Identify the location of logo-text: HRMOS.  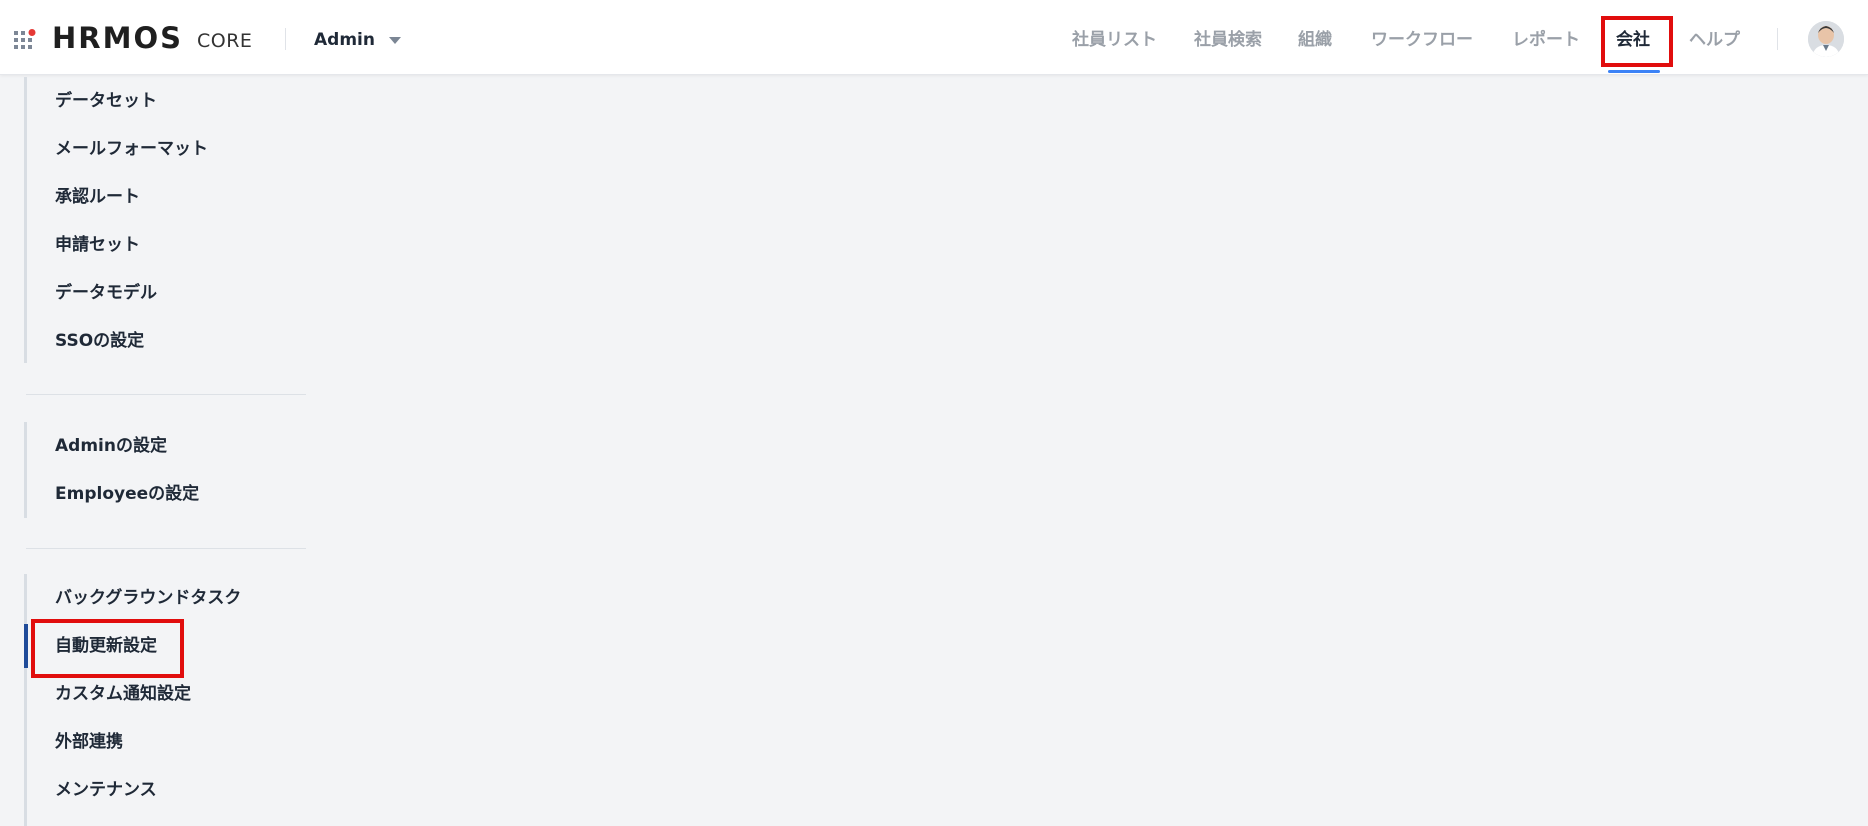
(117, 38).